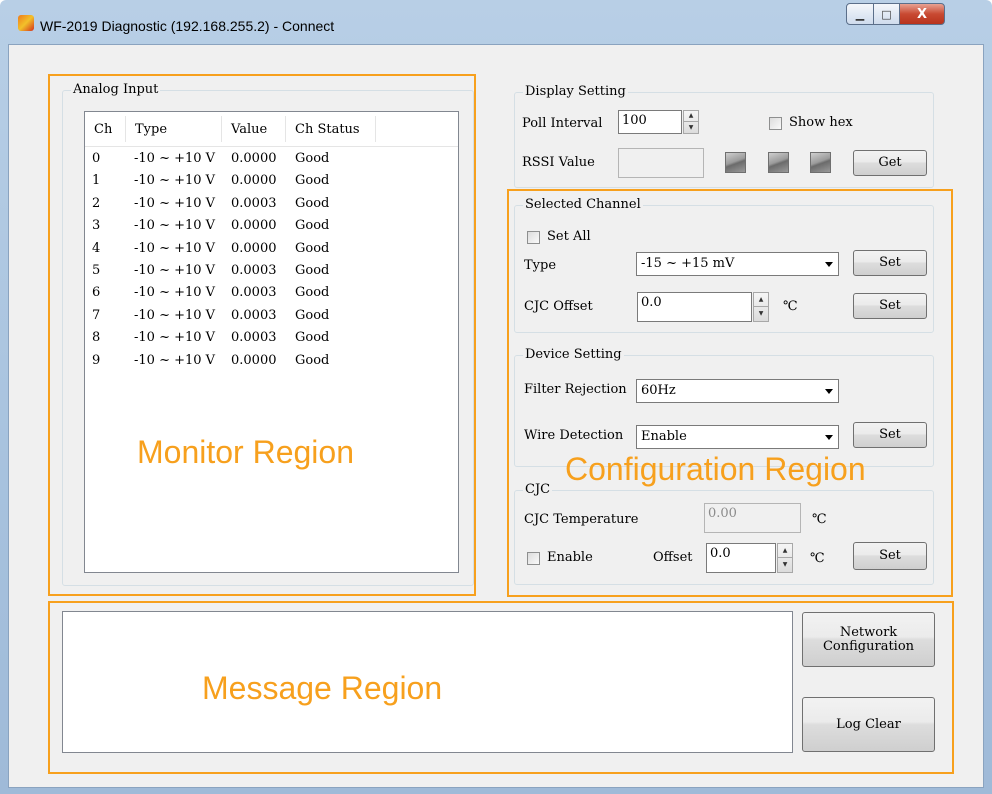 Image resolution: width=992 pixels, height=794 pixels. I want to click on poll-interval-spinner: ▲ ▼, so click(691, 122).